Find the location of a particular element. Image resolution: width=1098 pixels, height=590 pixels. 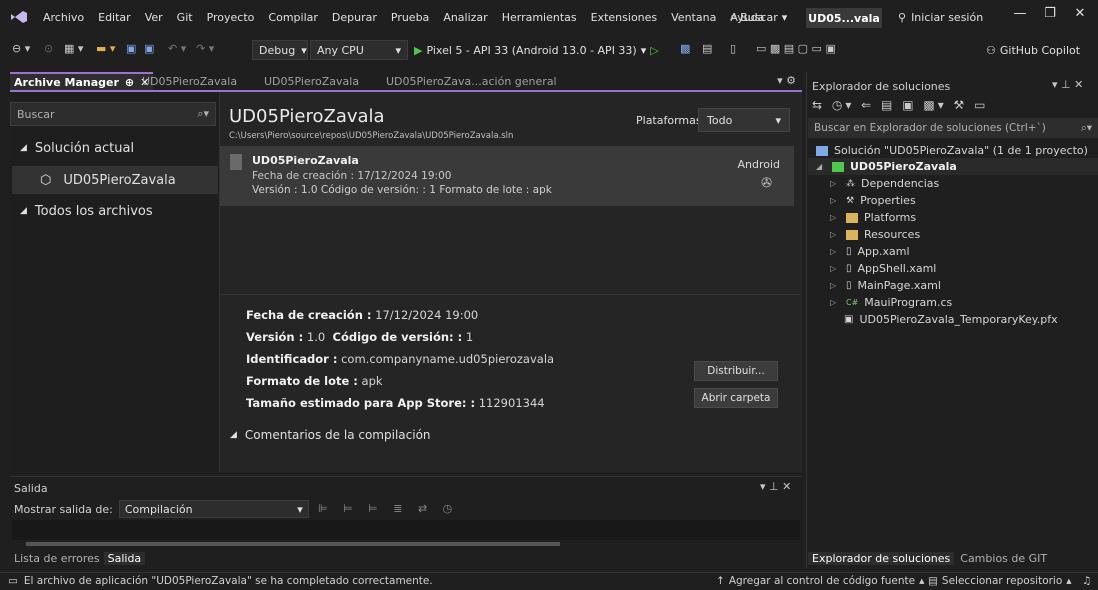

se-item-app-xaml: ▷ ▯ App.xaml is located at coordinates (870, 251).